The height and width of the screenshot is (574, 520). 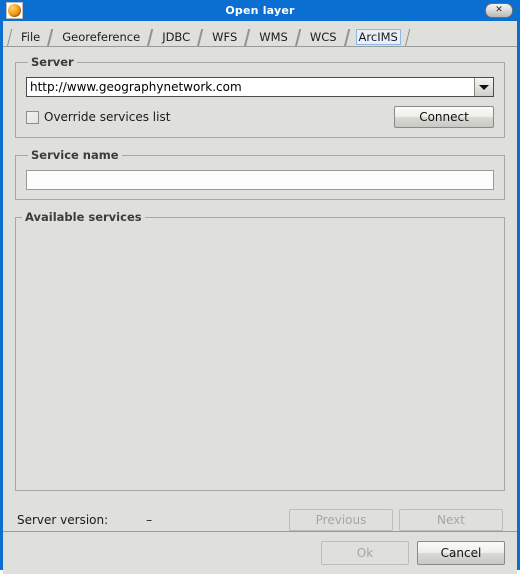 I want to click on title-bar: Open layer ✕, so click(x=260, y=10).